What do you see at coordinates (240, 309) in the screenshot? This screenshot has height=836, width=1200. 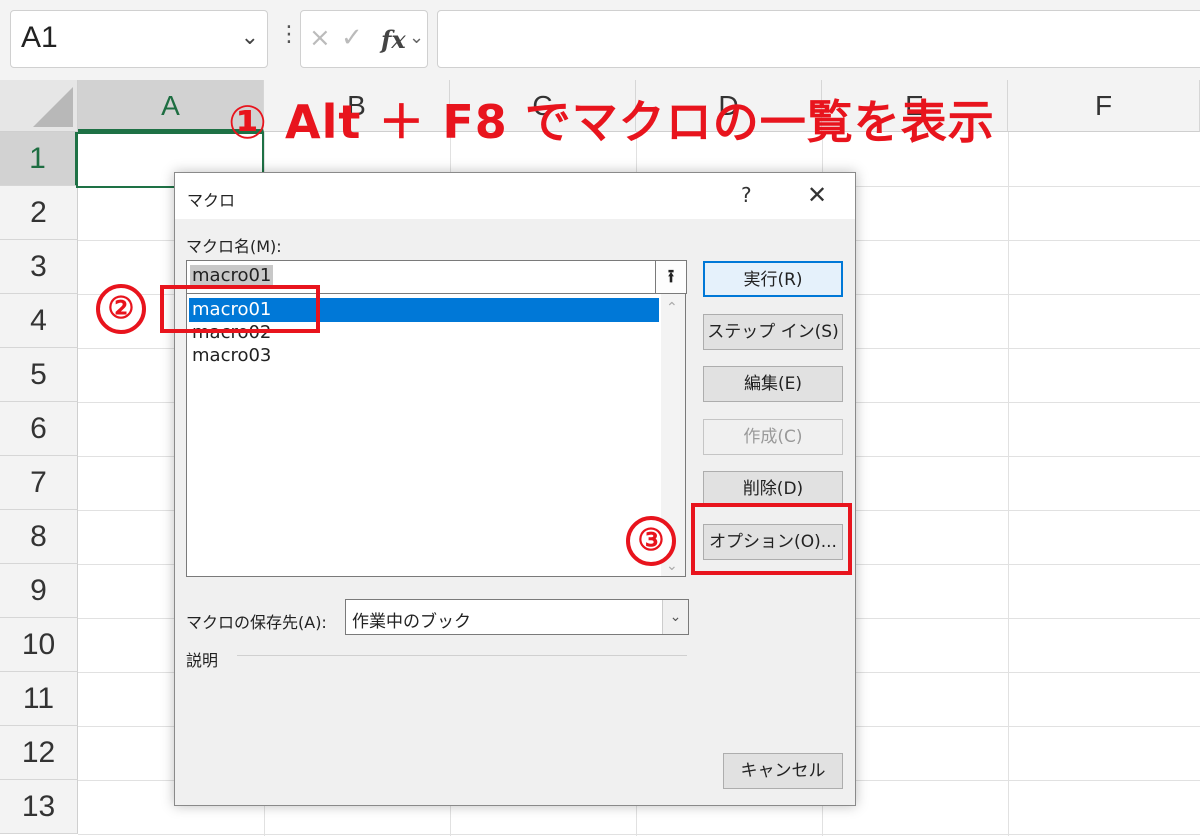 I see `step-2-highlight` at bounding box center [240, 309].